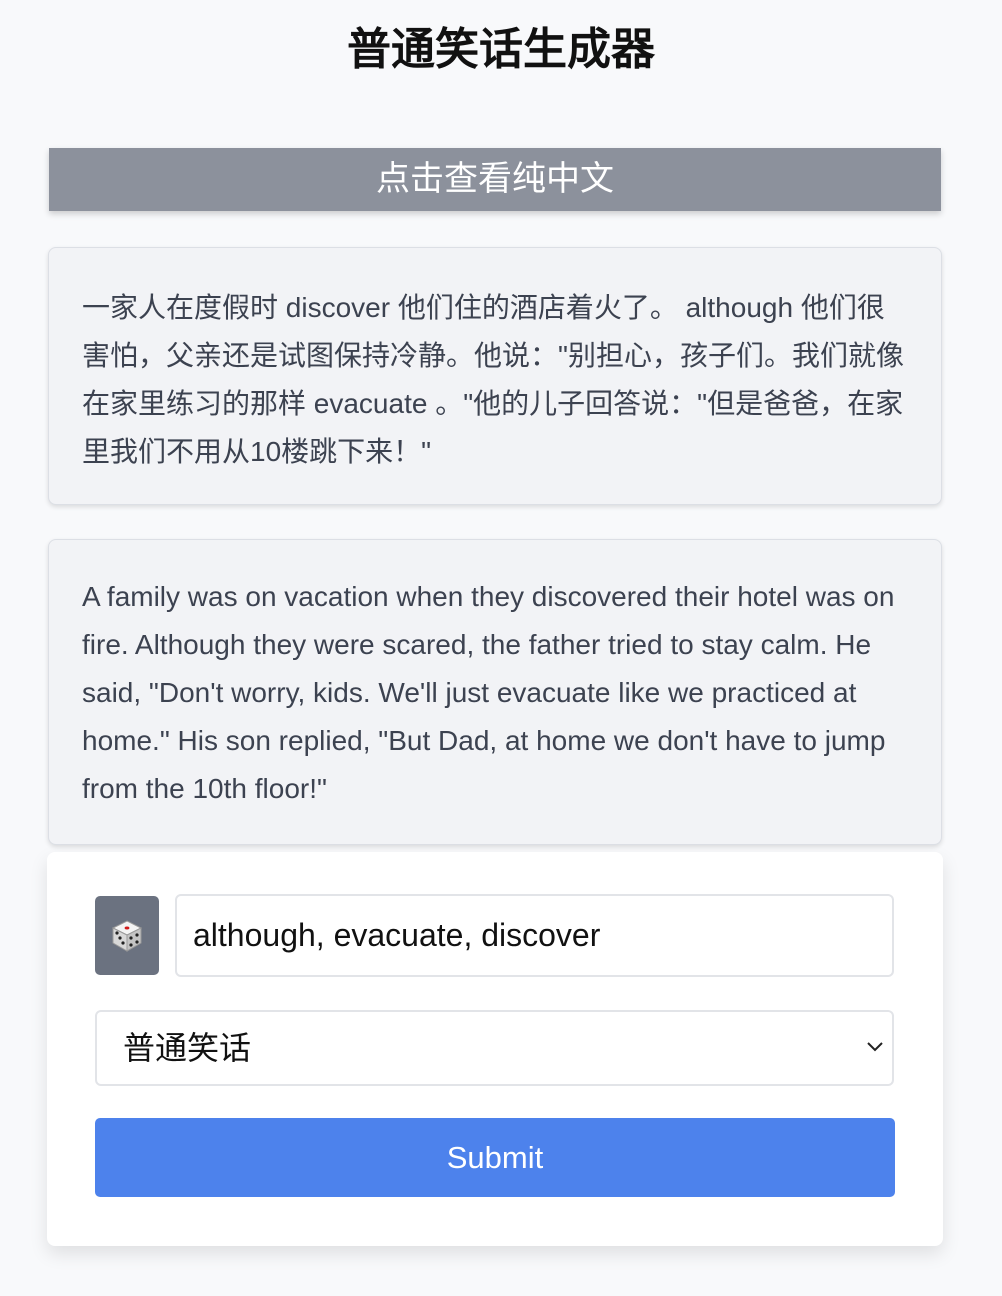 This screenshot has width=1002, height=1296. What do you see at coordinates (534, 935) in the screenshot?
I see `words-input` at bounding box center [534, 935].